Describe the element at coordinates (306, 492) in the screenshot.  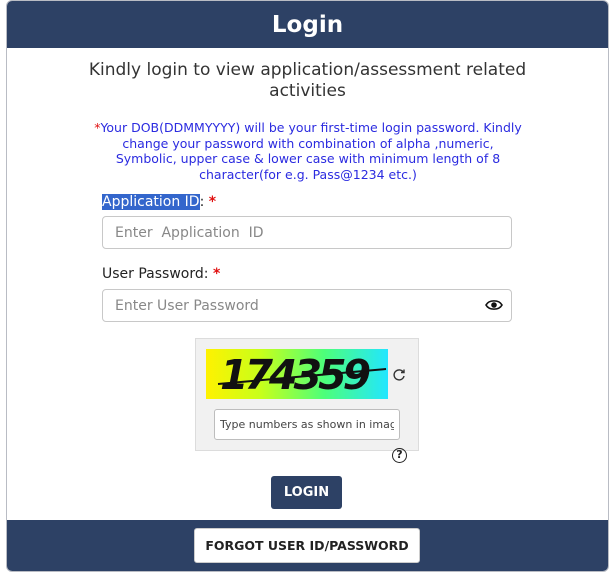
I see `login-button: LOGIN` at that location.